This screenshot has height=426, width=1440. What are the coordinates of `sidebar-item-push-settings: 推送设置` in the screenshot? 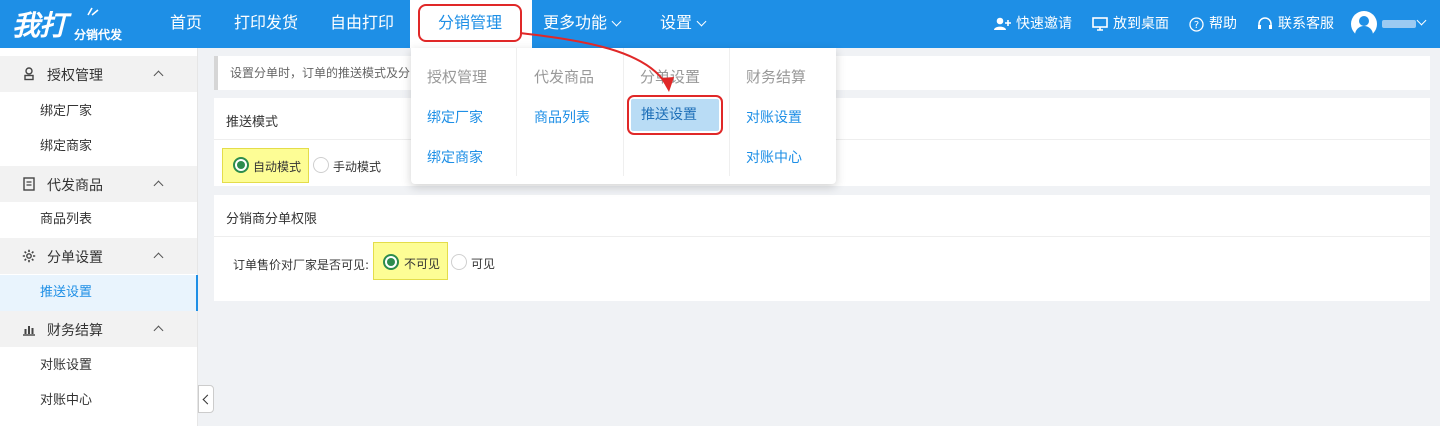 It's located at (99, 293).